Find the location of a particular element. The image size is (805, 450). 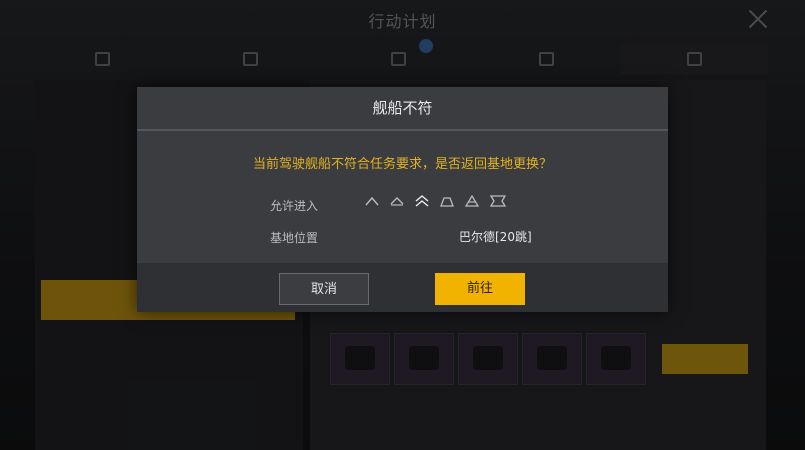

dialog-message: 当前驾驶舰船不符合任务要求，是否返回基地更换？ is located at coordinates (402, 164).